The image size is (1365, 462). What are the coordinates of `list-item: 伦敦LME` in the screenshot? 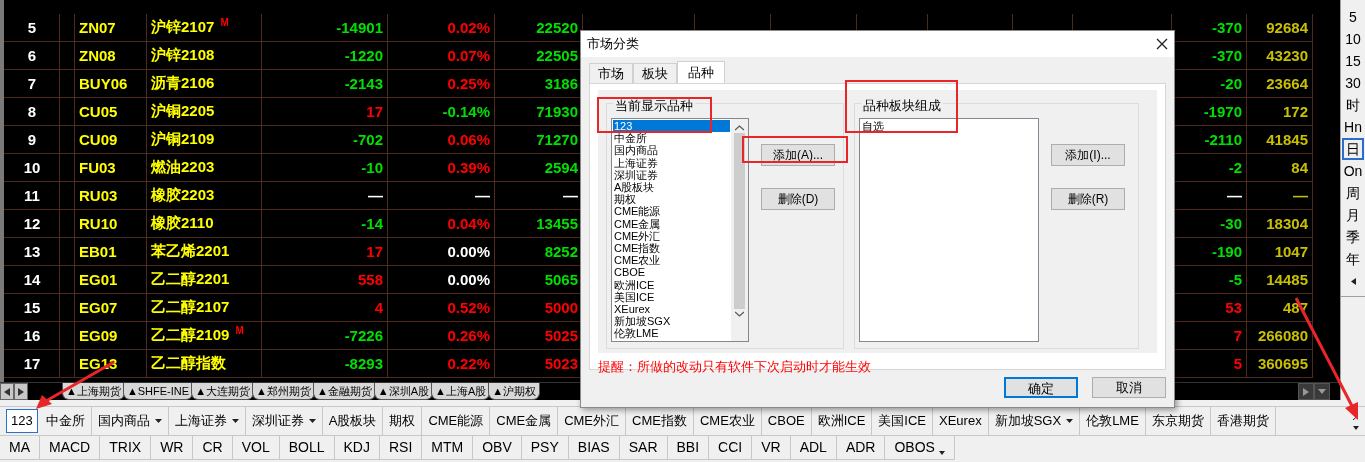 It's located at (671, 333).